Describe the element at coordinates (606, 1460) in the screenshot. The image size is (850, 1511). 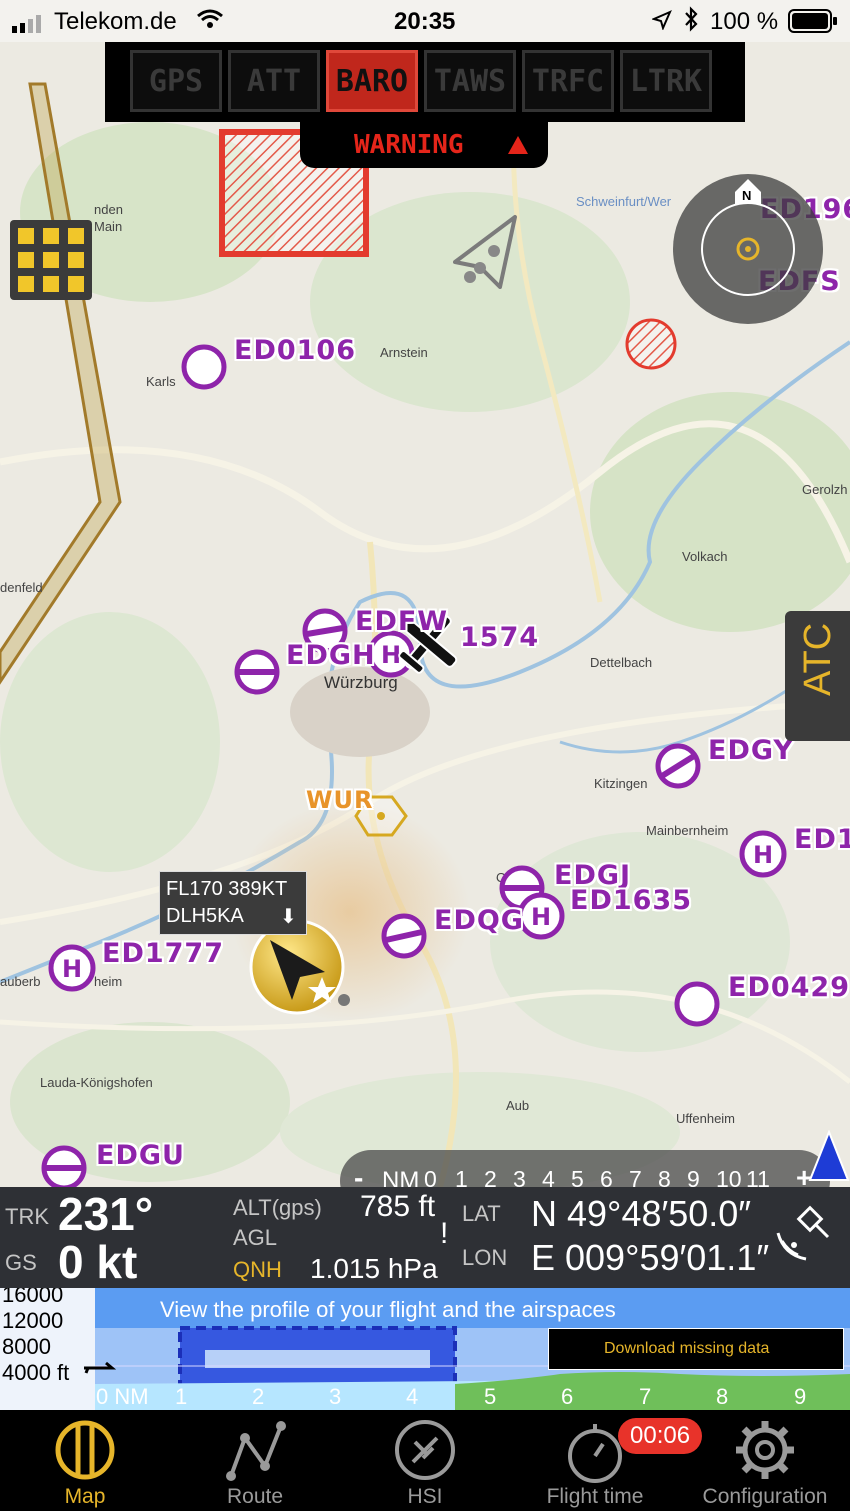
I see `tab-flight-time: 00:06 Flight time` at that location.